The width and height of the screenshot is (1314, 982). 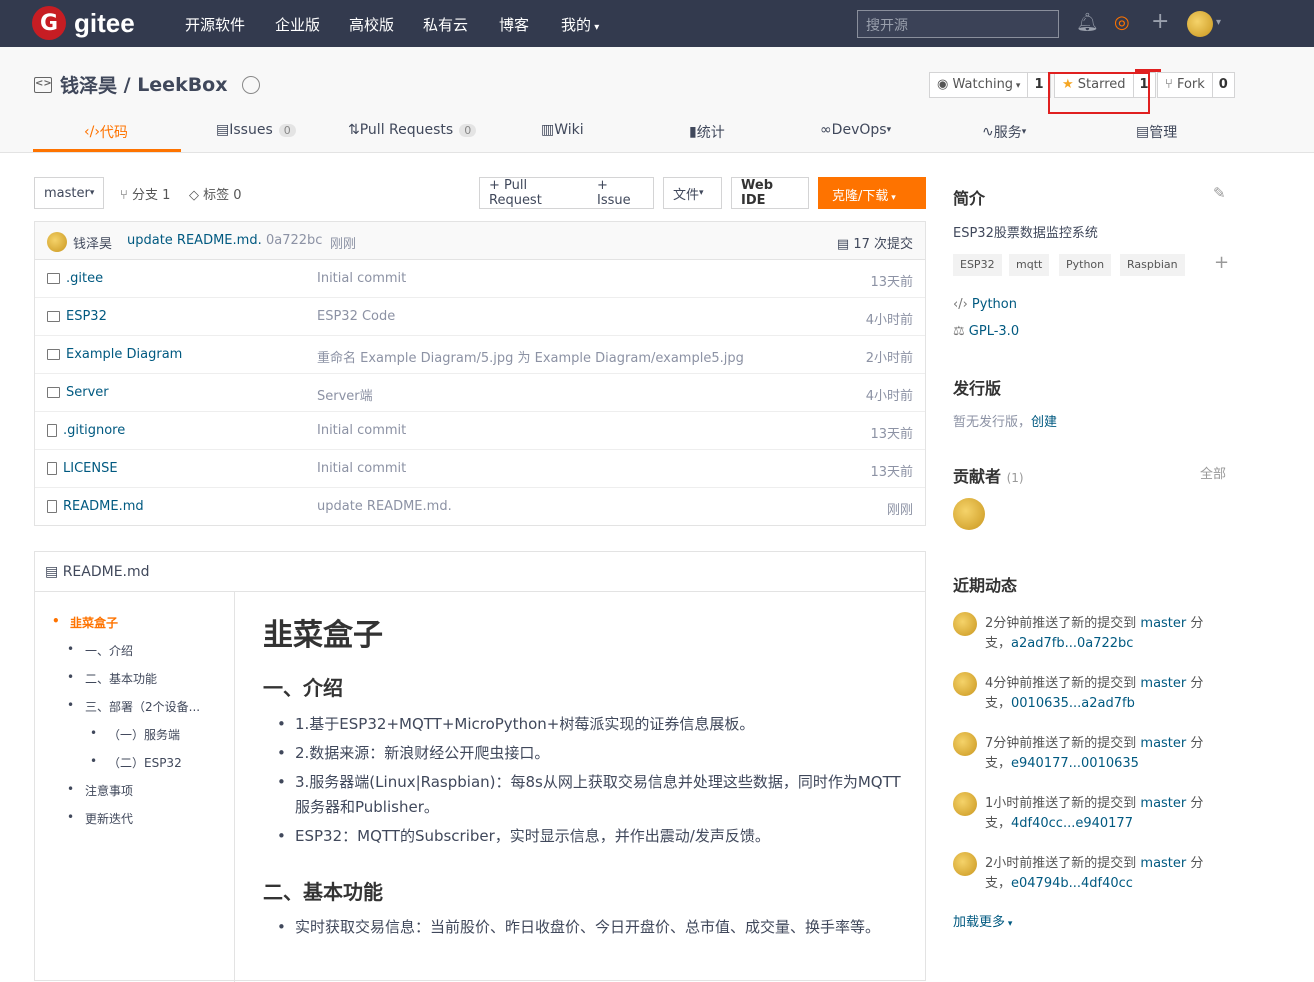 I want to click on toc-item: 韭菜盒子, so click(x=85, y=622).